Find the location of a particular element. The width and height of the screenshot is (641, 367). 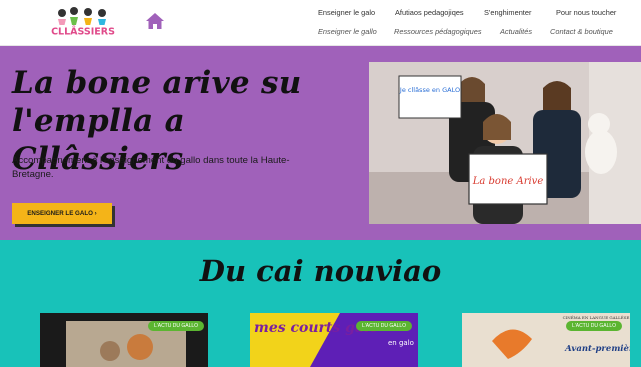

nav-pour-nous-toucher: Pour nous toucher is located at coordinates (586, 12).